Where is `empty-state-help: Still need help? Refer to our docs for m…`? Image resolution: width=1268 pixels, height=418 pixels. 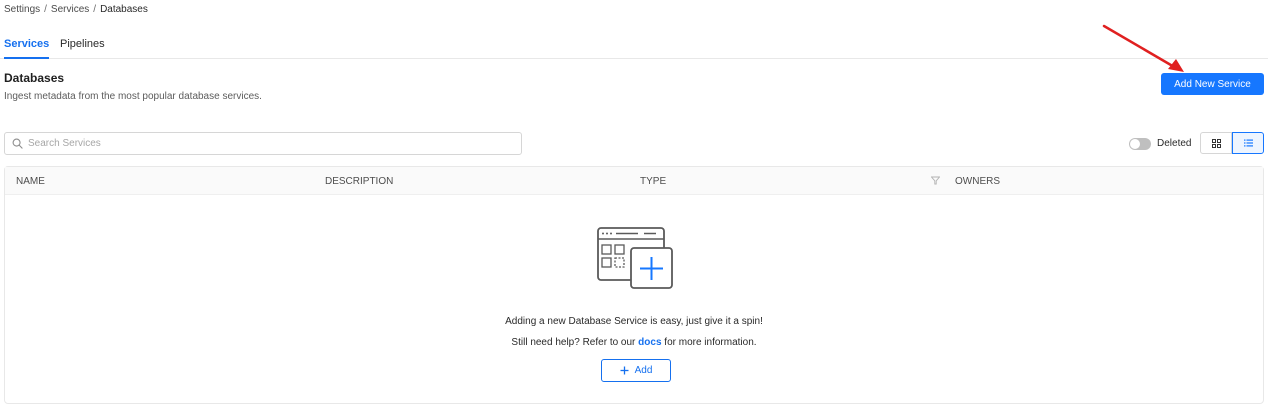 empty-state-help: Still need help? Refer to our docs for m… is located at coordinates (634, 342).